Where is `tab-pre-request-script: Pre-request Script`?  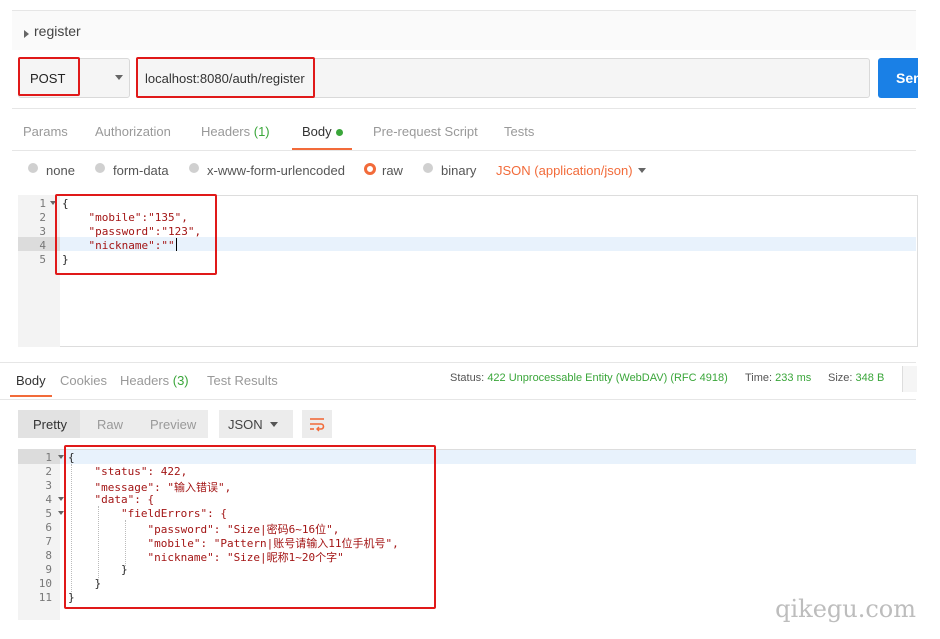
tab-pre-request-script: Pre-request Script is located at coordinates (425, 131).